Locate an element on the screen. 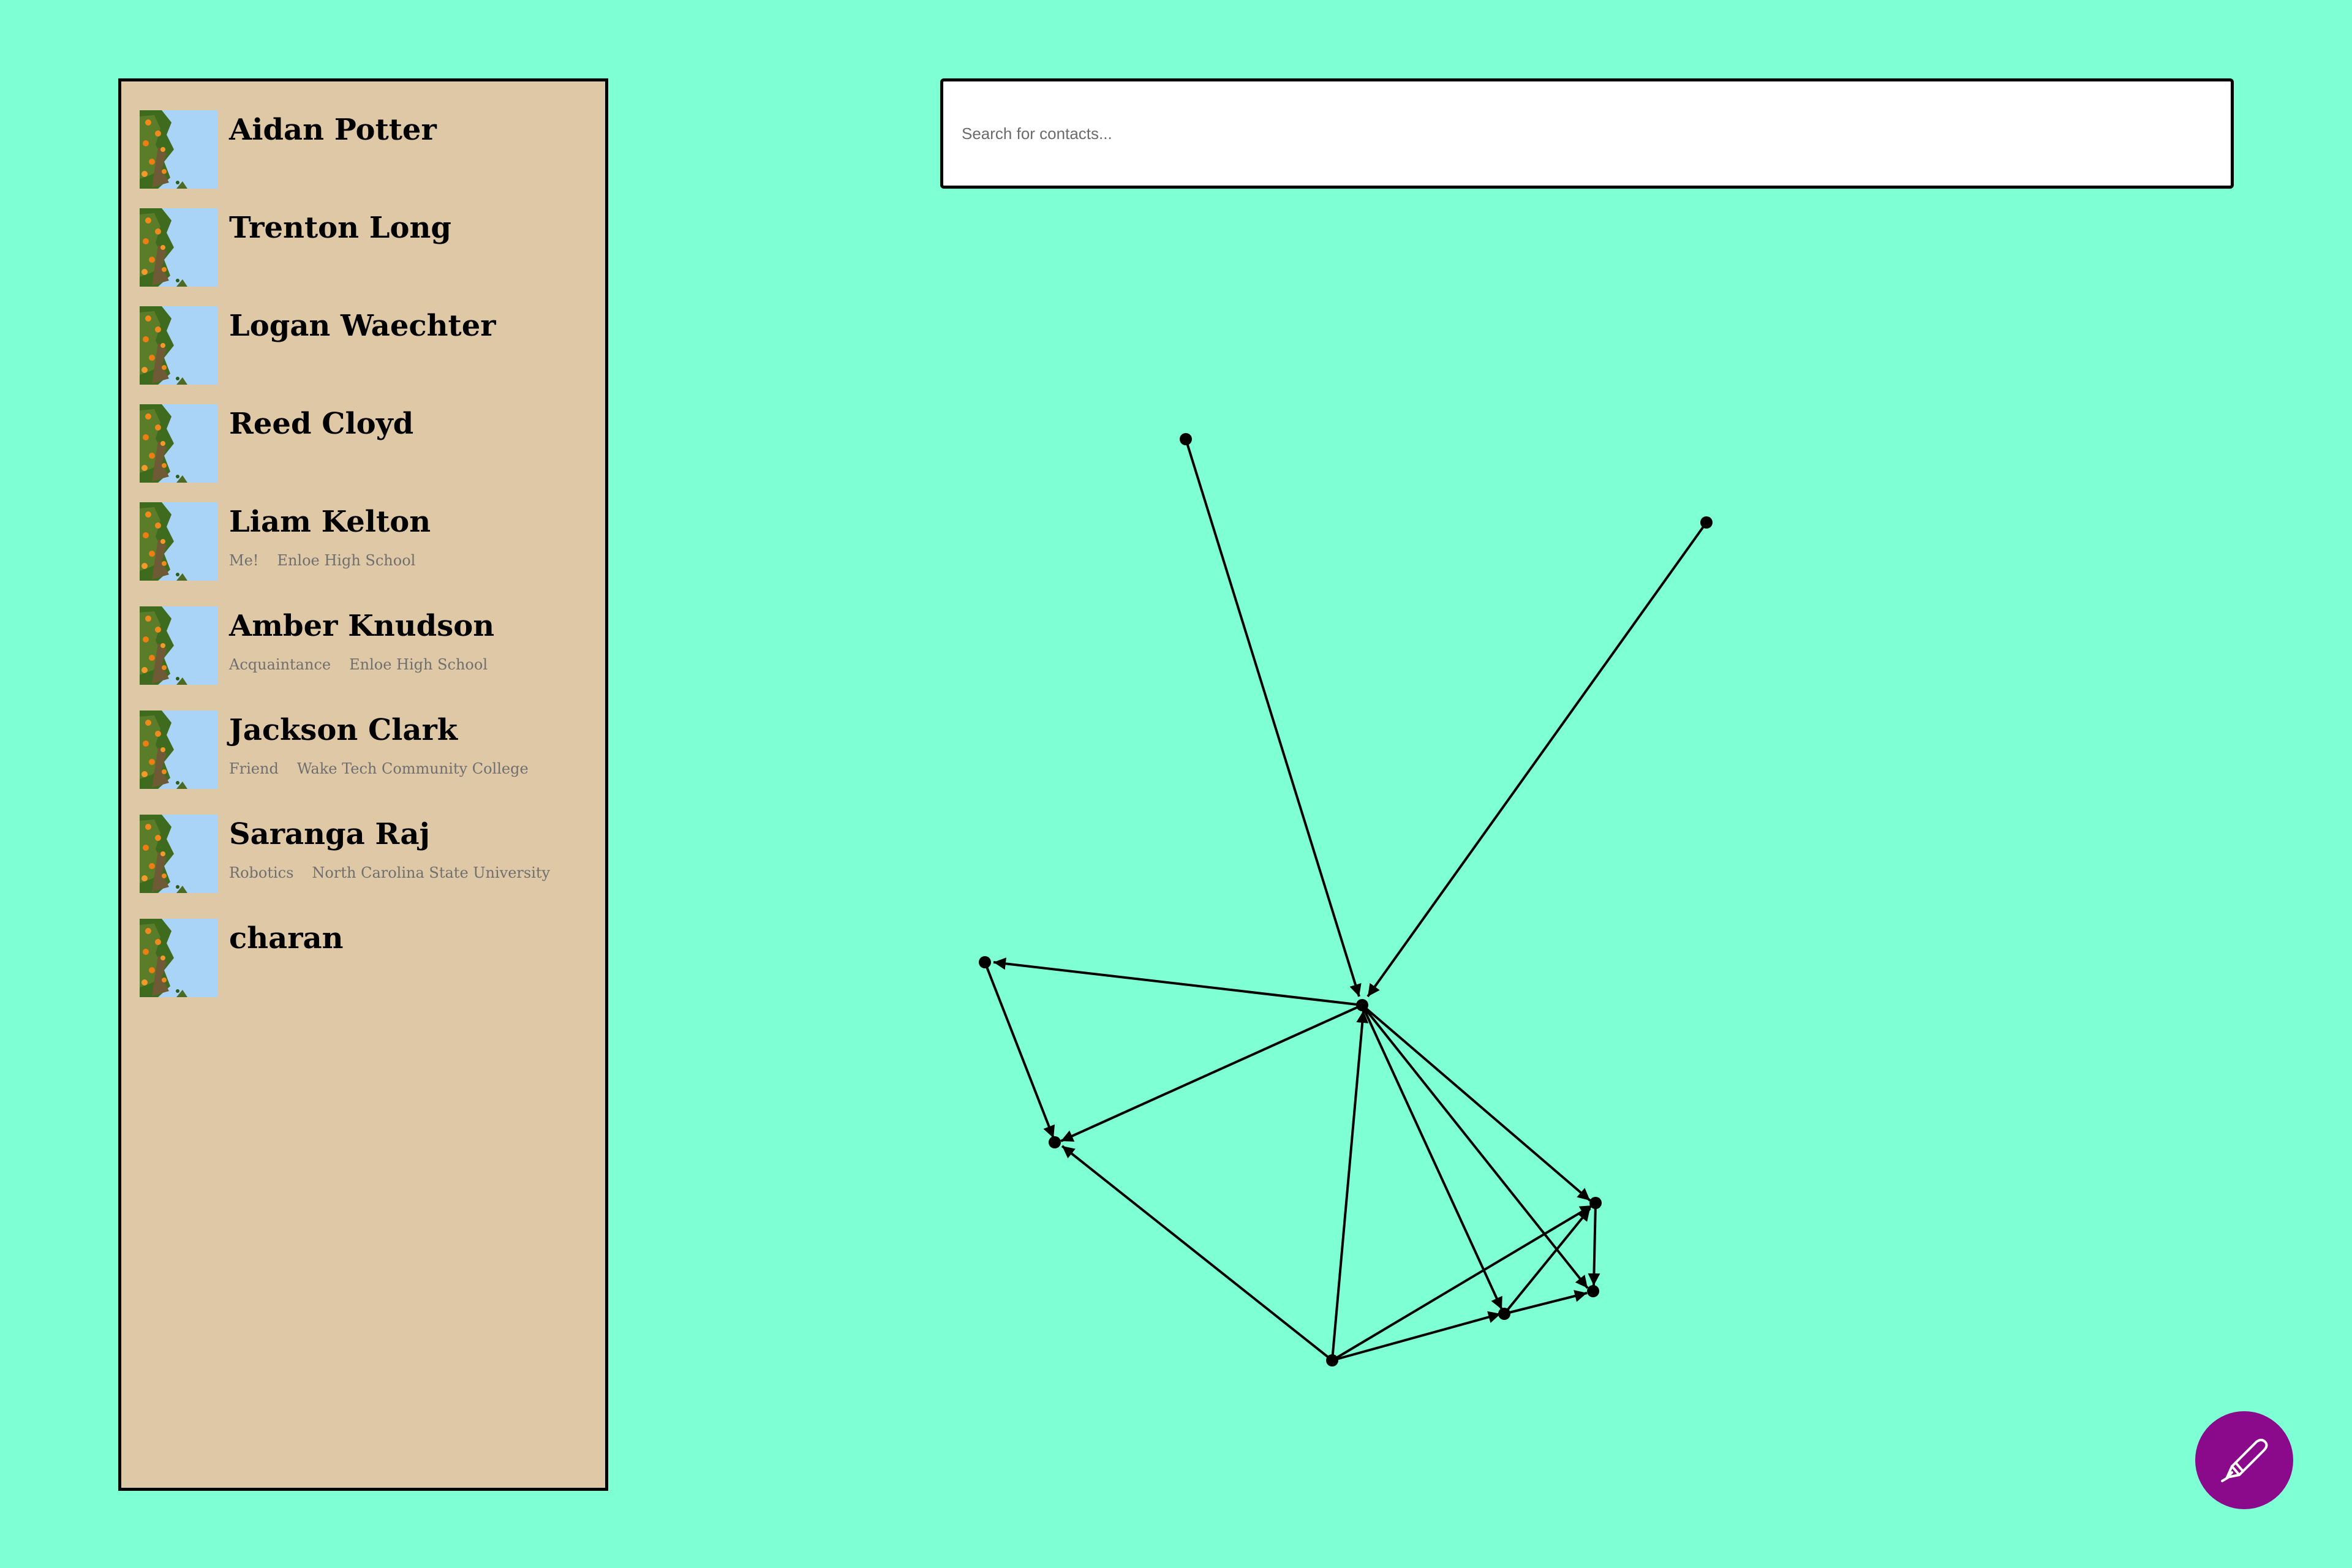 The height and width of the screenshot is (1568, 2352). edit-button is located at coordinates (2244, 1460).